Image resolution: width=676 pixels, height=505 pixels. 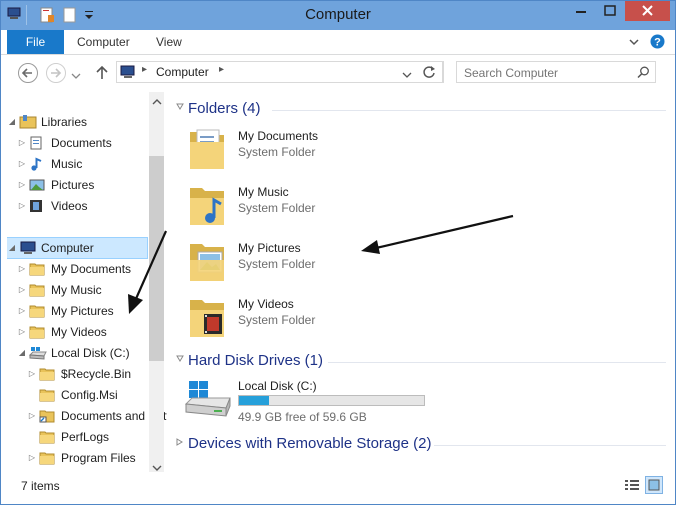 What do you see at coordinates (266, 304) in the screenshot?
I see `folder-name: My Videos` at bounding box center [266, 304].